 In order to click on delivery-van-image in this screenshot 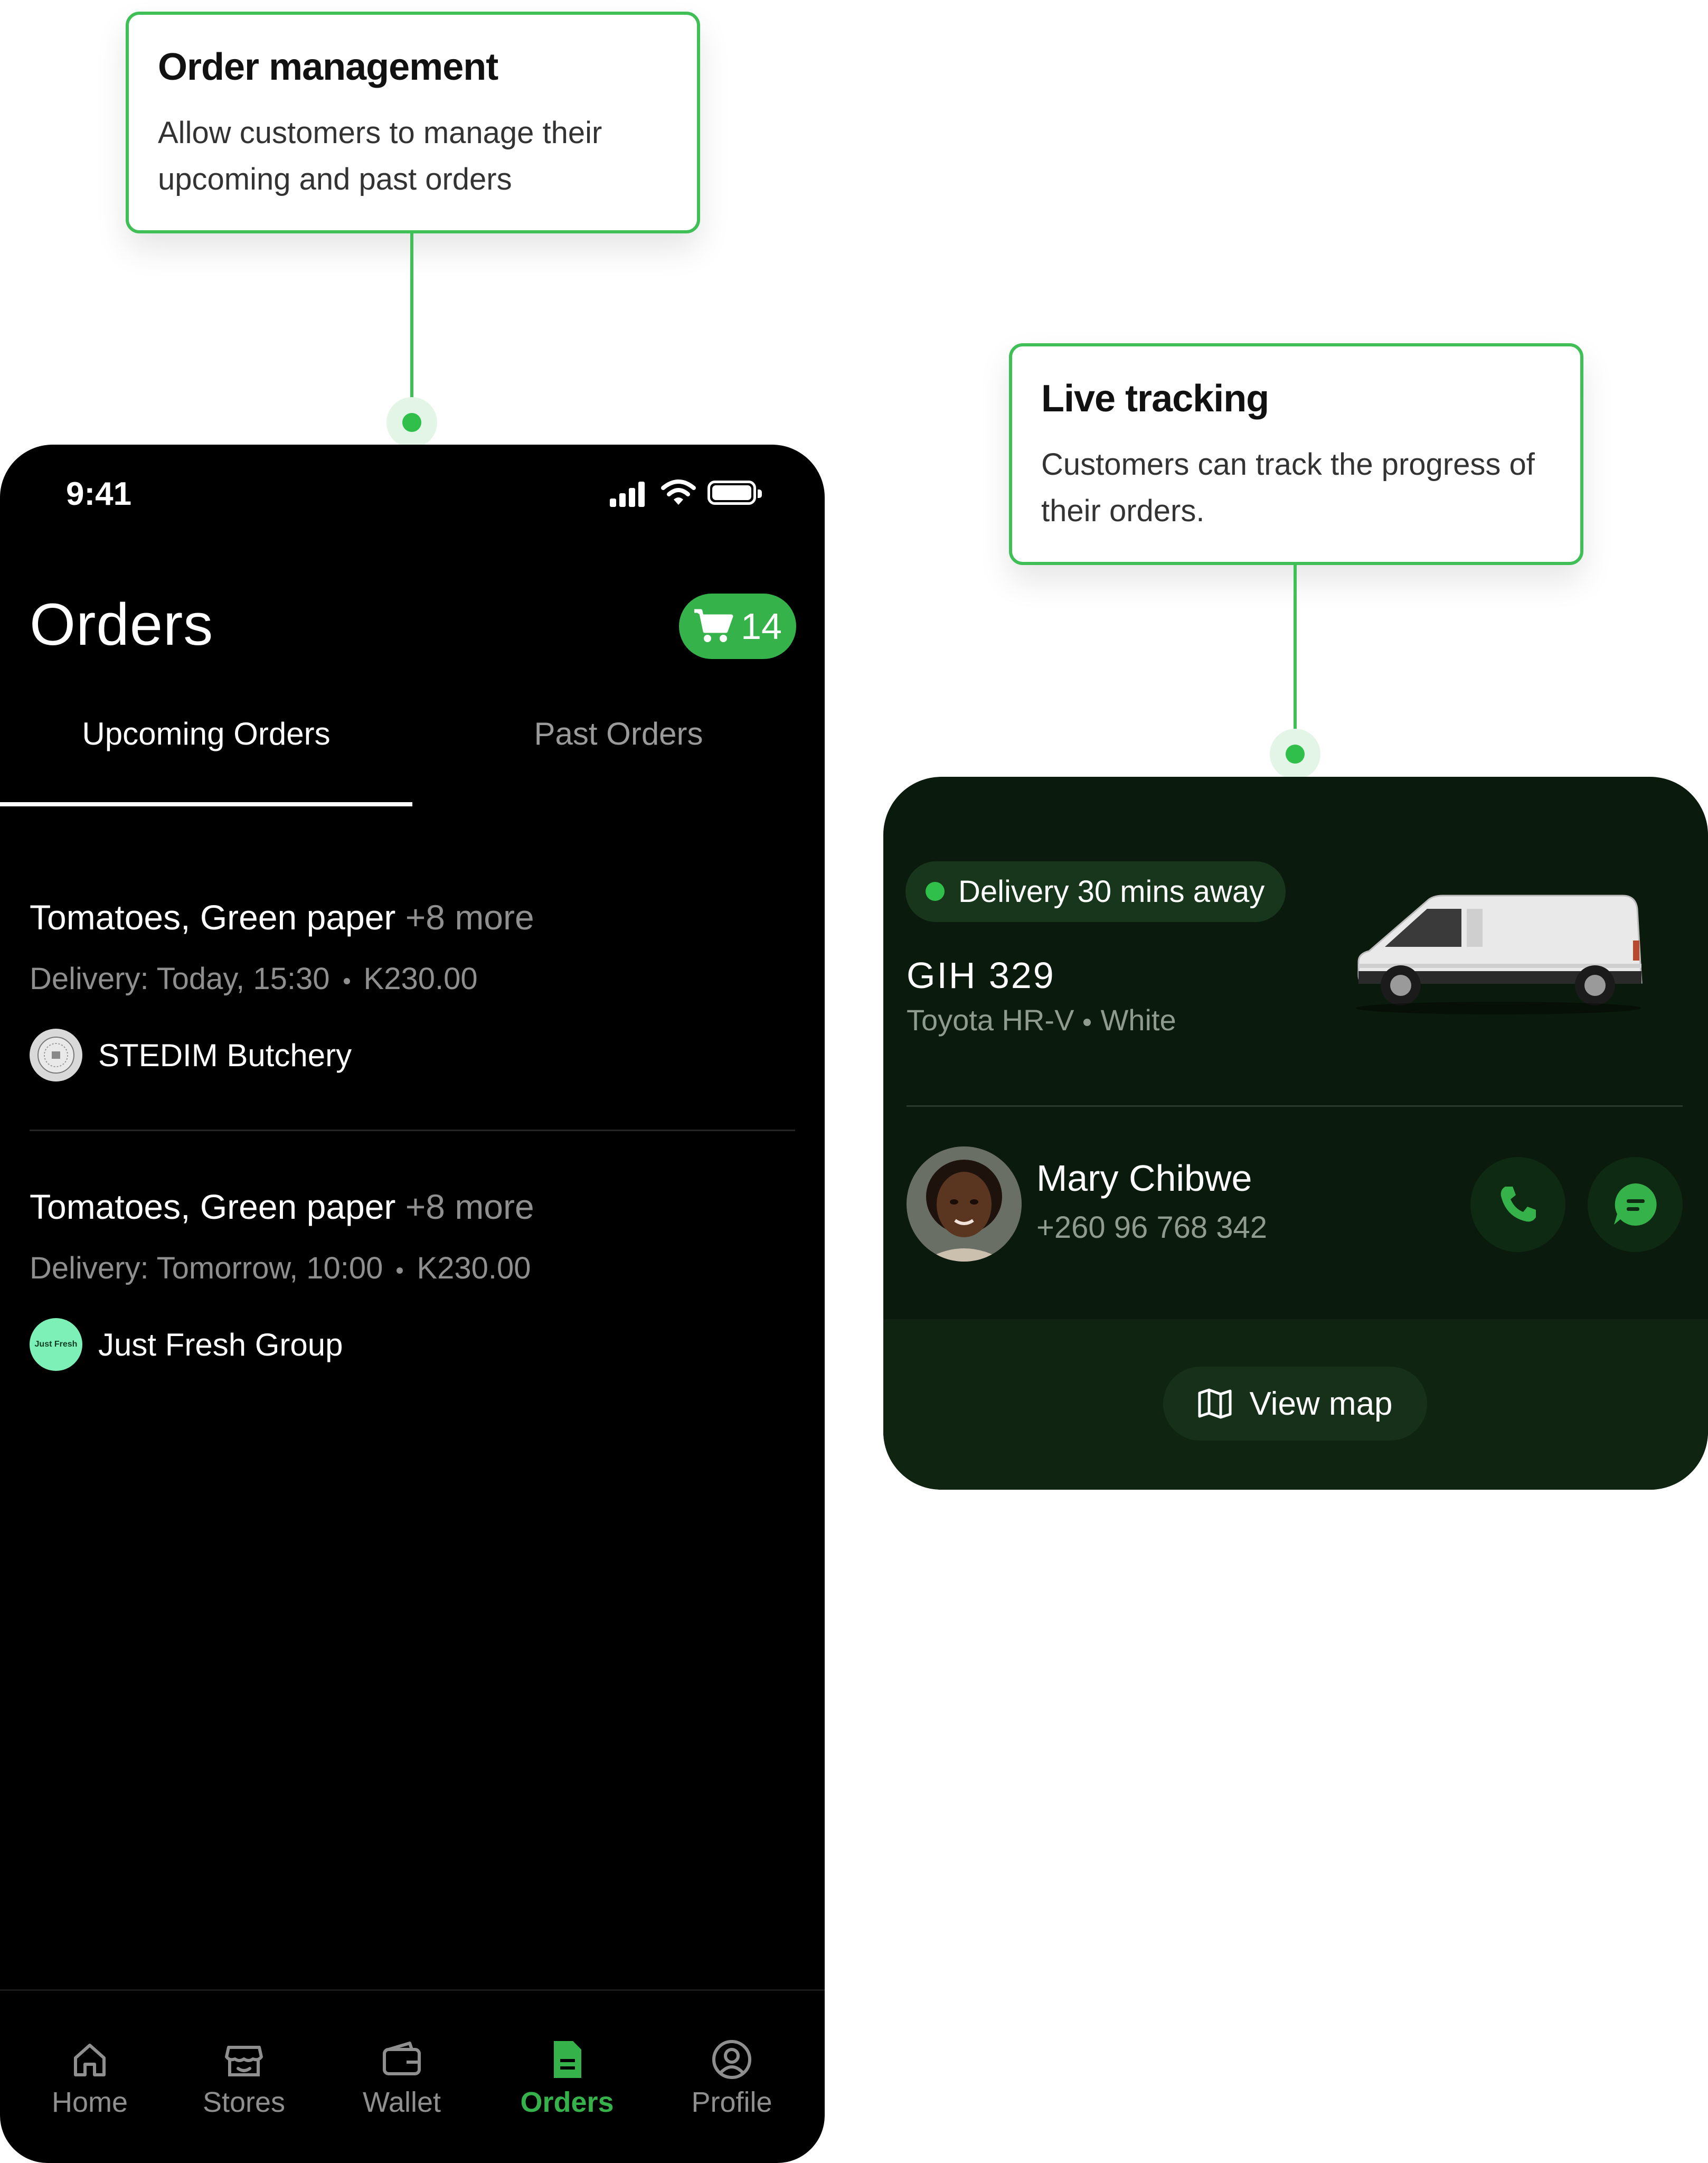, I will do `click(1500, 954)`.